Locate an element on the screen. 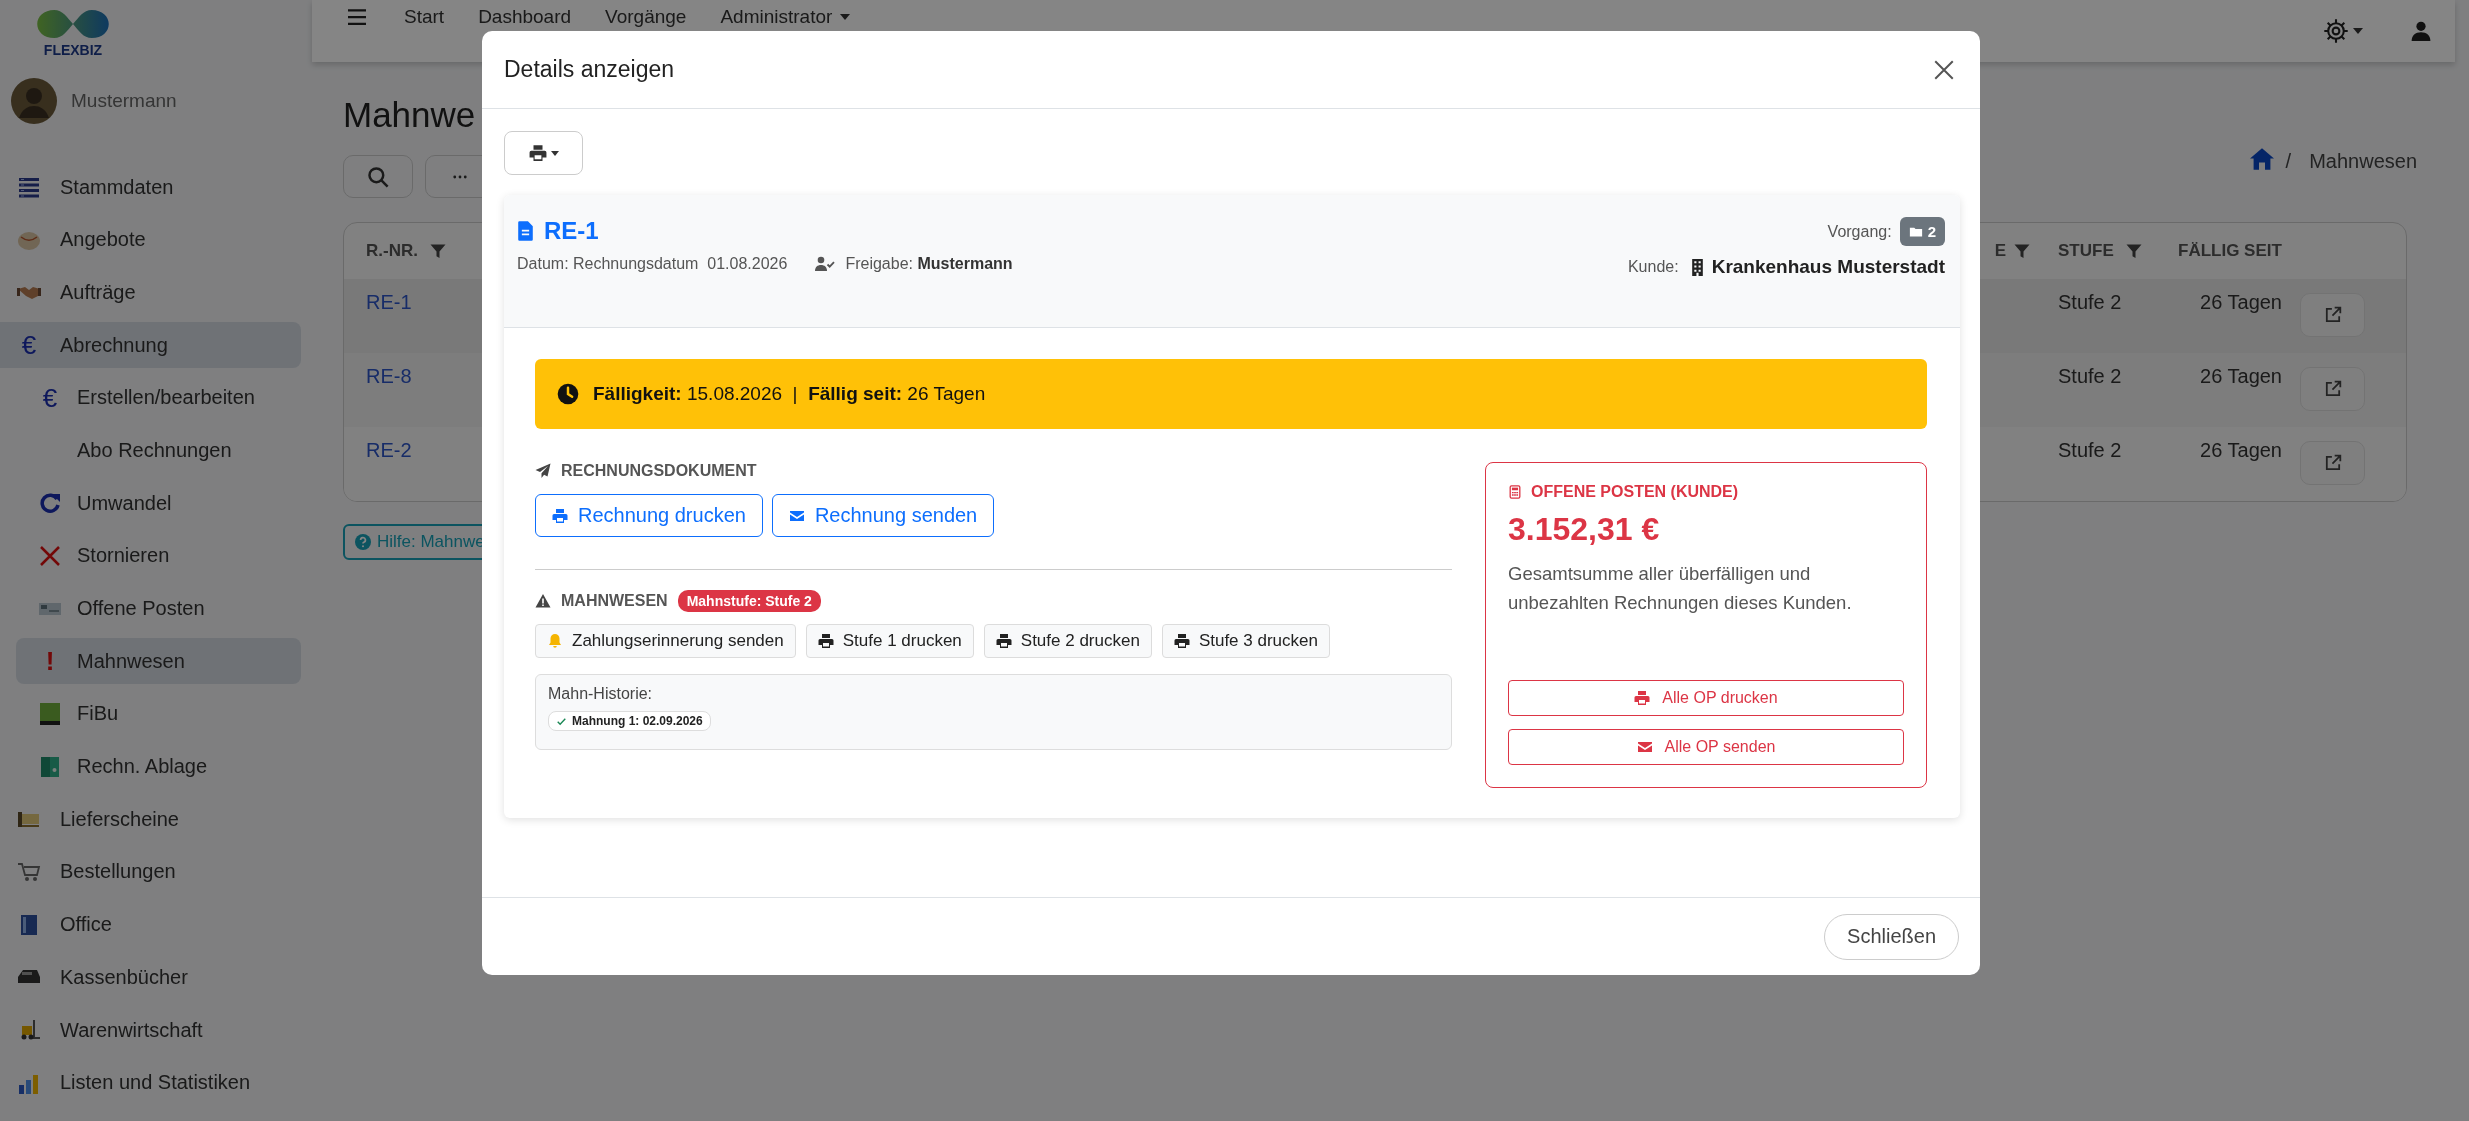 The width and height of the screenshot is (2469, 1121). sidebar-item: Umwandel is located at coordinates (158, 503).